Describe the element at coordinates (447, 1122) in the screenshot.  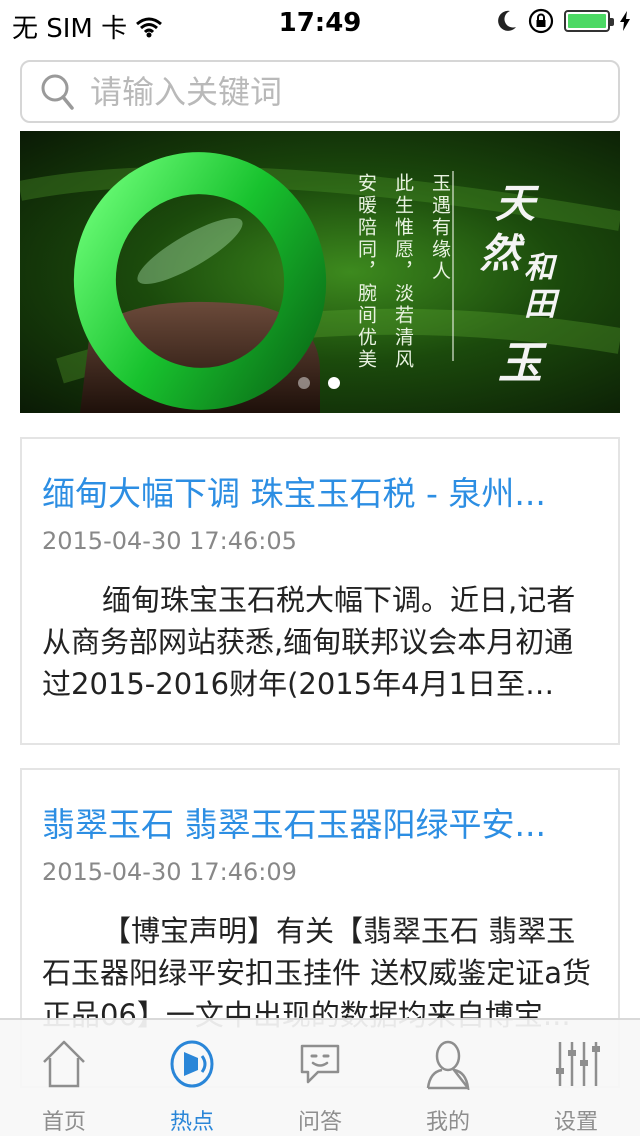
I see `tab-mine-label: 我的` at that location.